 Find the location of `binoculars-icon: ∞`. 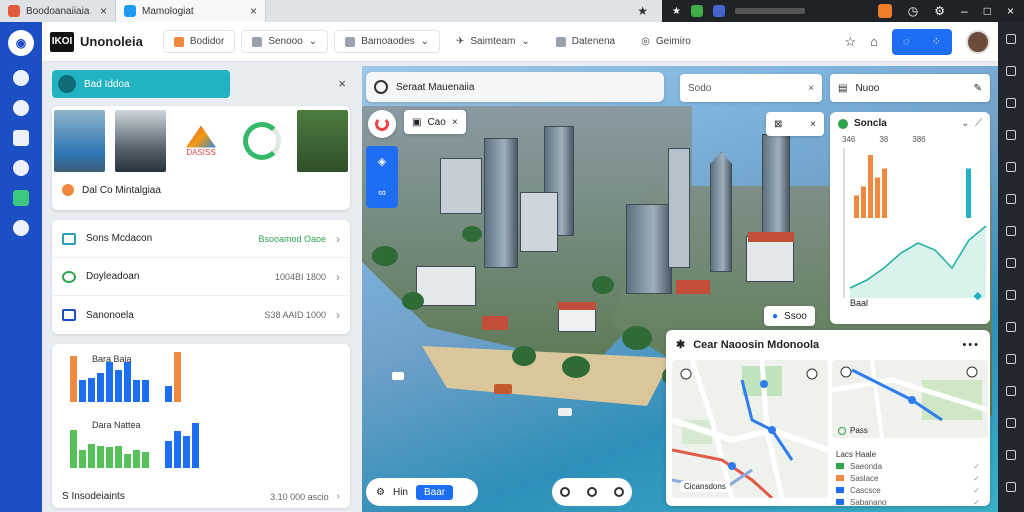

binoculars-icon: ∞ is located at coordinates (382, 193).